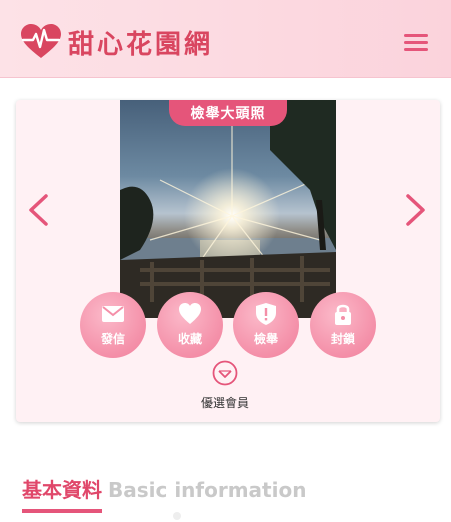  Describe the element at coordinates (112, 339) in the screenshot. I see `send-message-label: 發信` at that location.